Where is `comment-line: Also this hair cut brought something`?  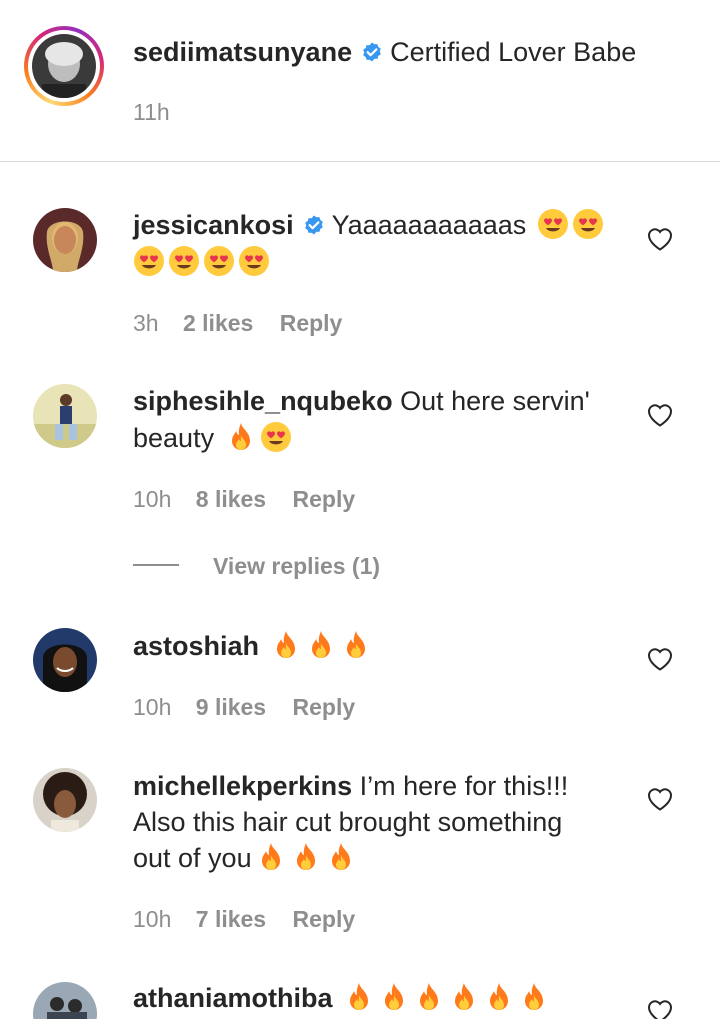 comment-line: Also this hair cut brought something is located at coordinates (347, 822).